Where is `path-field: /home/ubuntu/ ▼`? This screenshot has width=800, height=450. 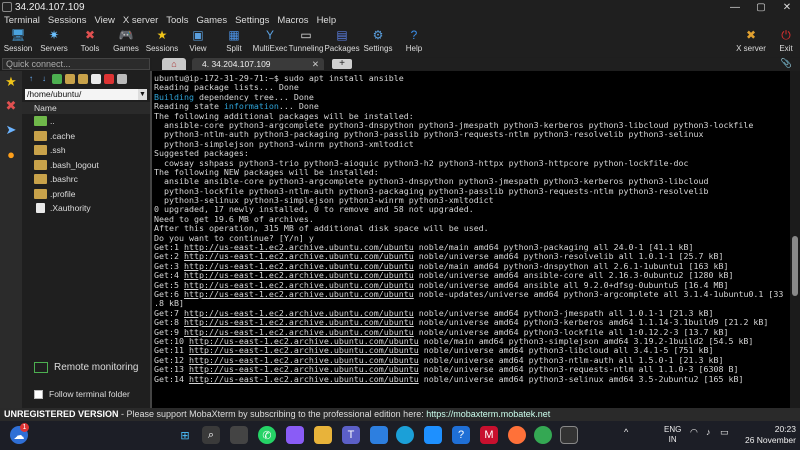
path-field: /home/ubuntu/ ▼ is located at coordinates (86, 94).